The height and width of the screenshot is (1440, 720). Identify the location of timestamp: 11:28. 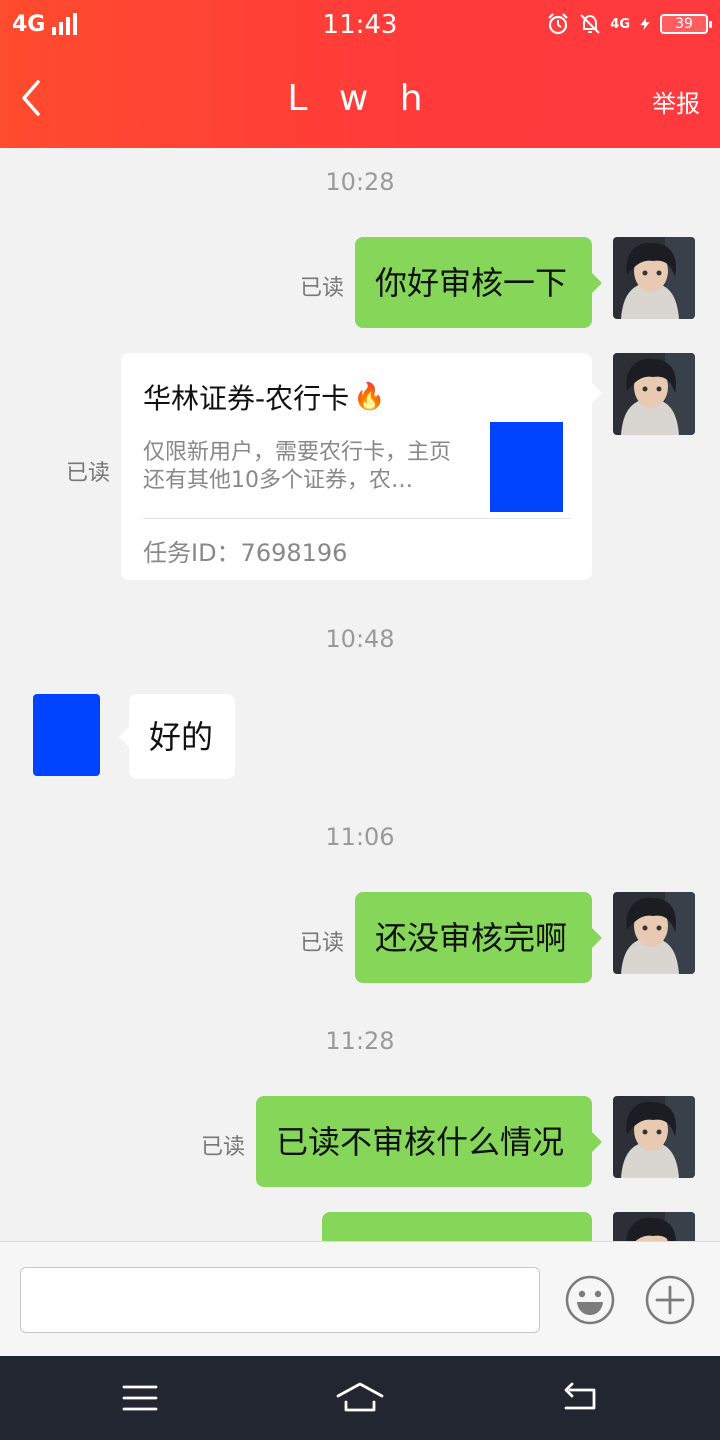
(360, 1041).